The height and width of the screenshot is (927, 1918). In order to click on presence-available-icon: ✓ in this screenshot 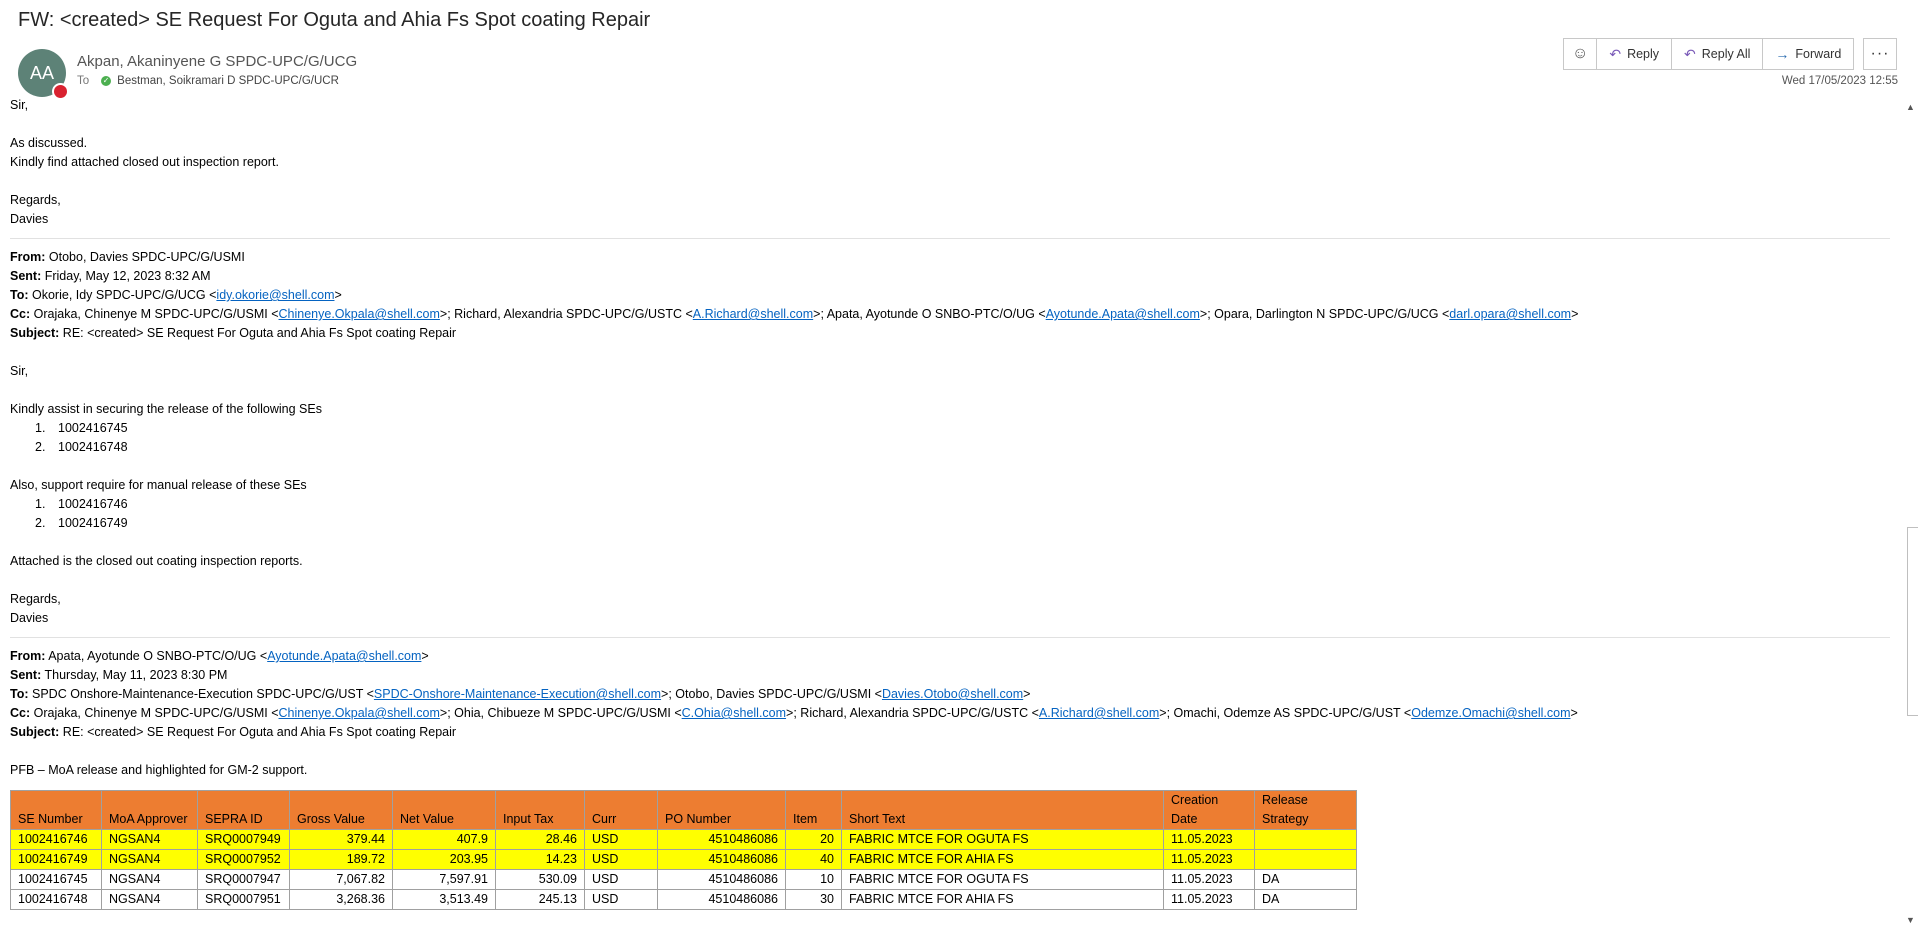, I will do `click(106, 81)`.